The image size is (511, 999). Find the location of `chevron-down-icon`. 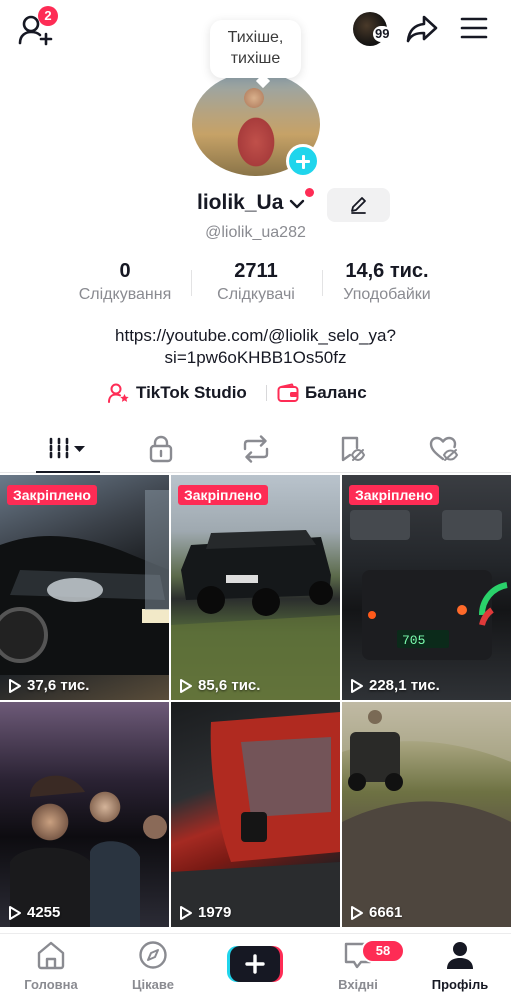

chevron-down-icon is located at coordinates (297, 204).